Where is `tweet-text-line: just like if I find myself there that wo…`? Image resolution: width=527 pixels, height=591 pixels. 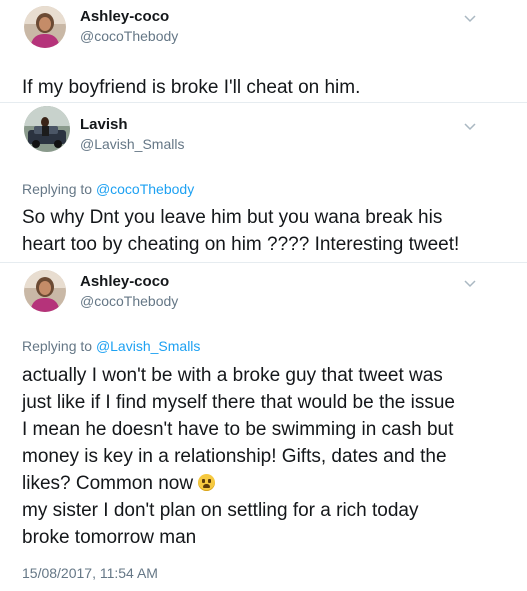 tweet-text-line: just like if I find myself there that wo… is located at coordinates (238, 402).